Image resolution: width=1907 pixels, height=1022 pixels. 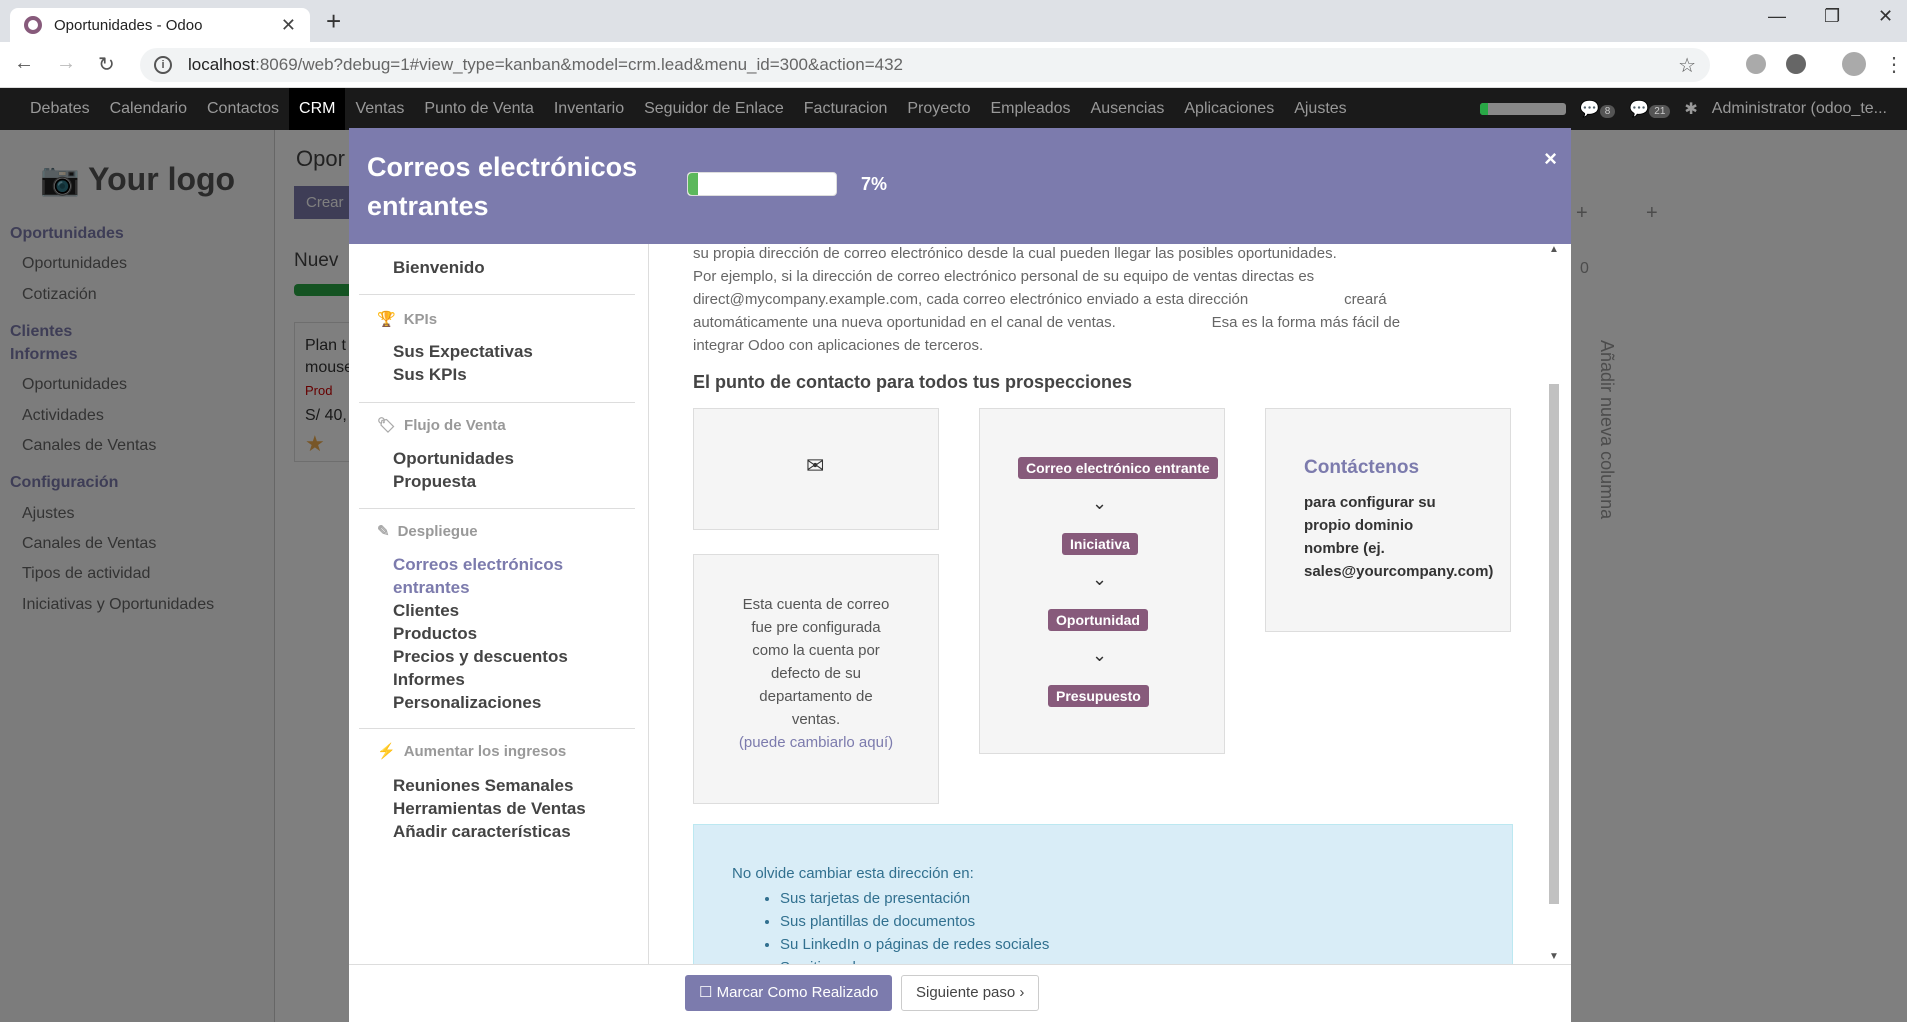 I want to click on chat-icon: 💬 8, so click(x=1598, y=109).